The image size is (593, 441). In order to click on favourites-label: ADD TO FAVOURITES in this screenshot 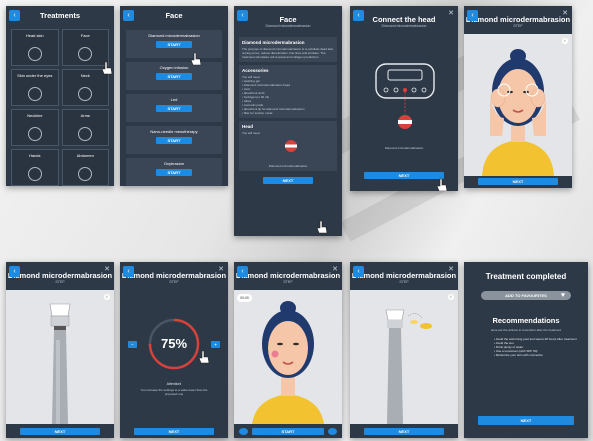, I will do `click(526, 295)`.